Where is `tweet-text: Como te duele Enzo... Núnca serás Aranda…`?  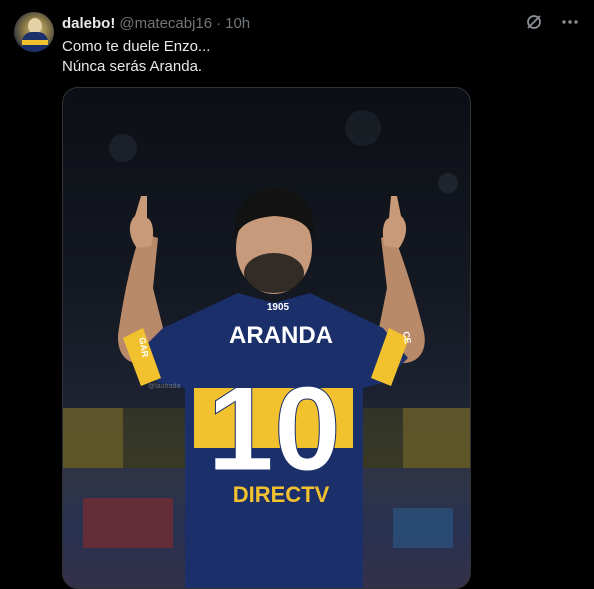
tweet-text: Como te duele Enzo... Núnca serás Aranda… is located at coordinates (312, 57).